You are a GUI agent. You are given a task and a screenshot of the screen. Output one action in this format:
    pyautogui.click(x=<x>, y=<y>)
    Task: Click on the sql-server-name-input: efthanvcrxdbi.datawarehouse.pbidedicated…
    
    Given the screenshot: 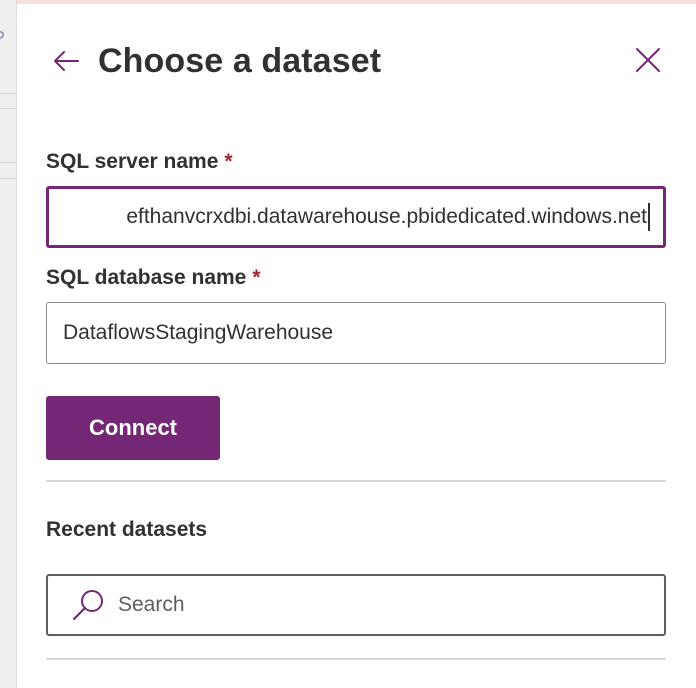 What is the action you would take?
    pyautogui.click(x=356, y=217)
    